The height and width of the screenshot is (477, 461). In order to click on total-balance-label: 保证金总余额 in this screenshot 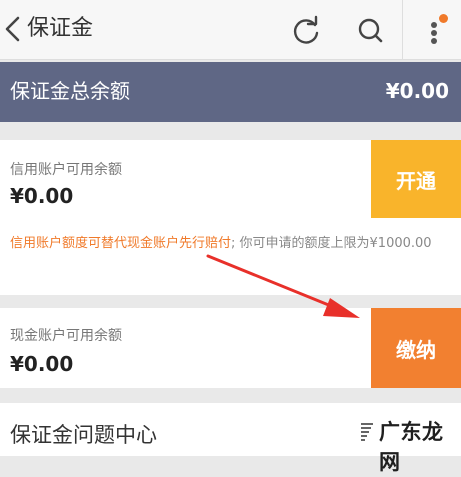, I will do `click(70, 91)`.